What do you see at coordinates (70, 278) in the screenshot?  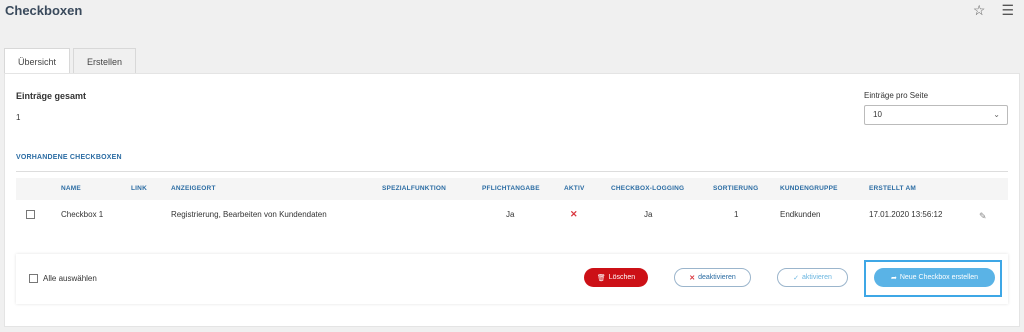 I see `select-all-label: Alle auswählen` at bounding box center [70, 278].